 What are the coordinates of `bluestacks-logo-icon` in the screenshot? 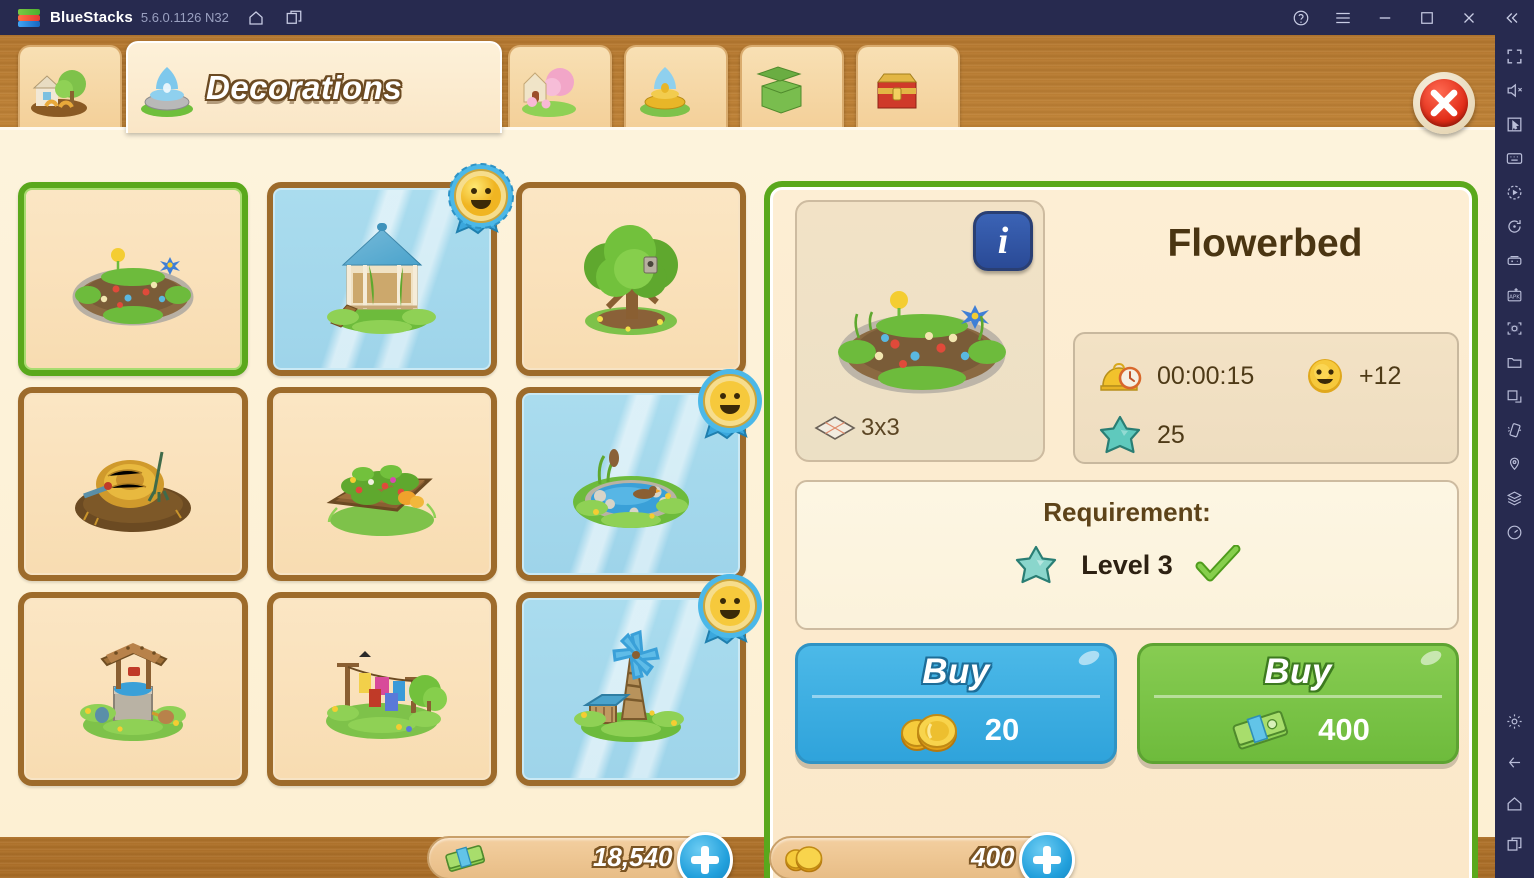 It's located at (29, 17).